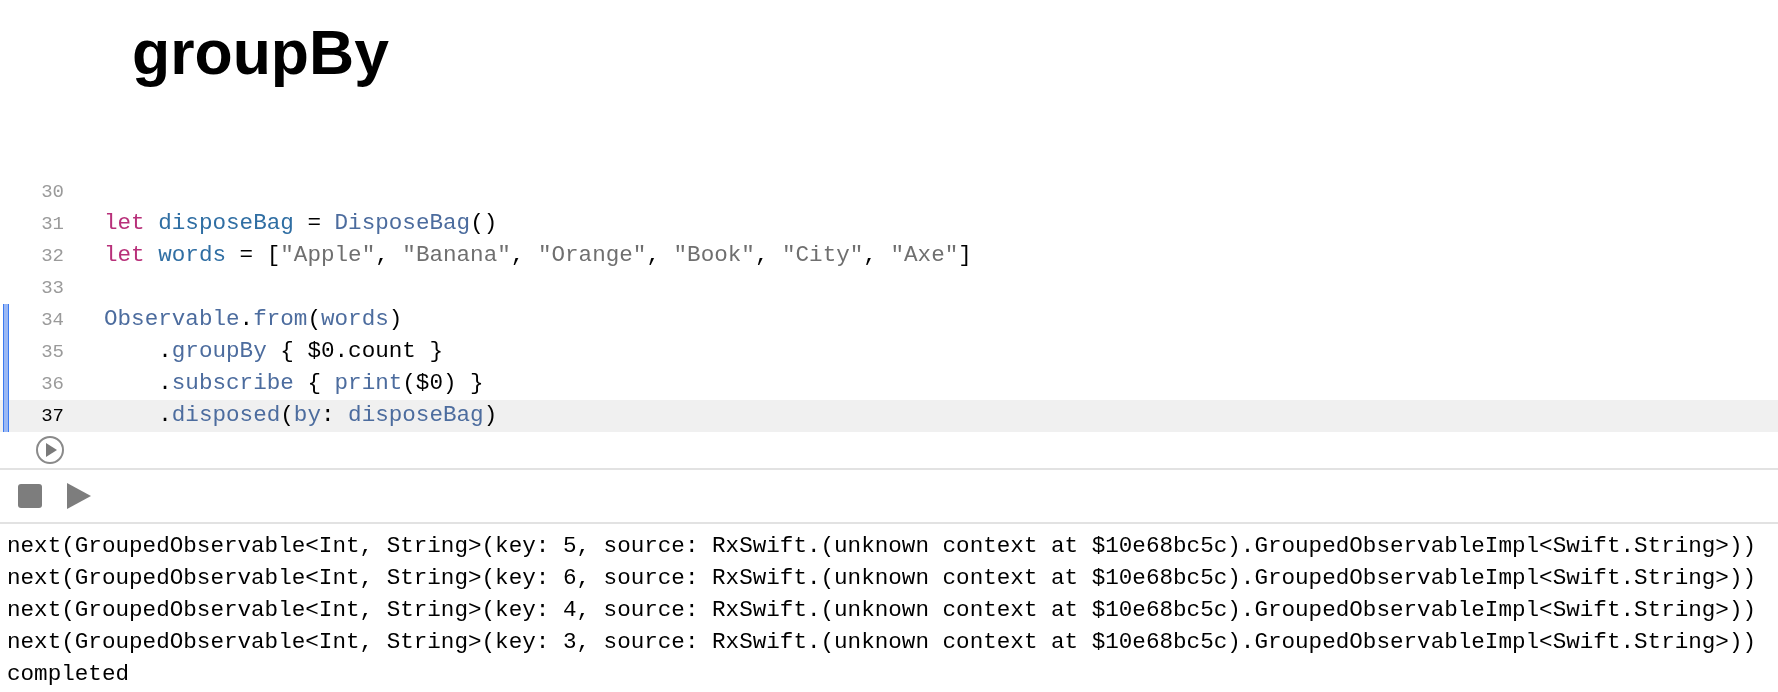 The width and height of the screenshot is (1778, 692). Describe the element at coordinates (52, 320) in the screenshot. I see `line-number: 34` at that location.